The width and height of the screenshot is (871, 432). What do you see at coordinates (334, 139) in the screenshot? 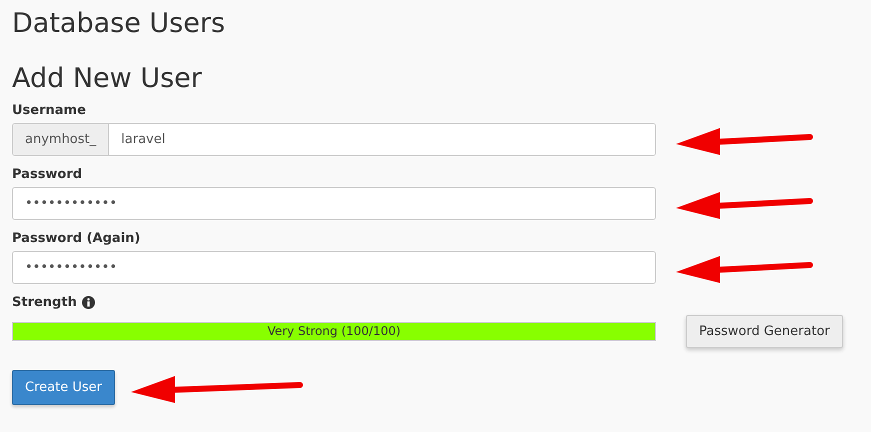
I see `username-field: anymhost_ laravel` at bounding box center [334, 139].